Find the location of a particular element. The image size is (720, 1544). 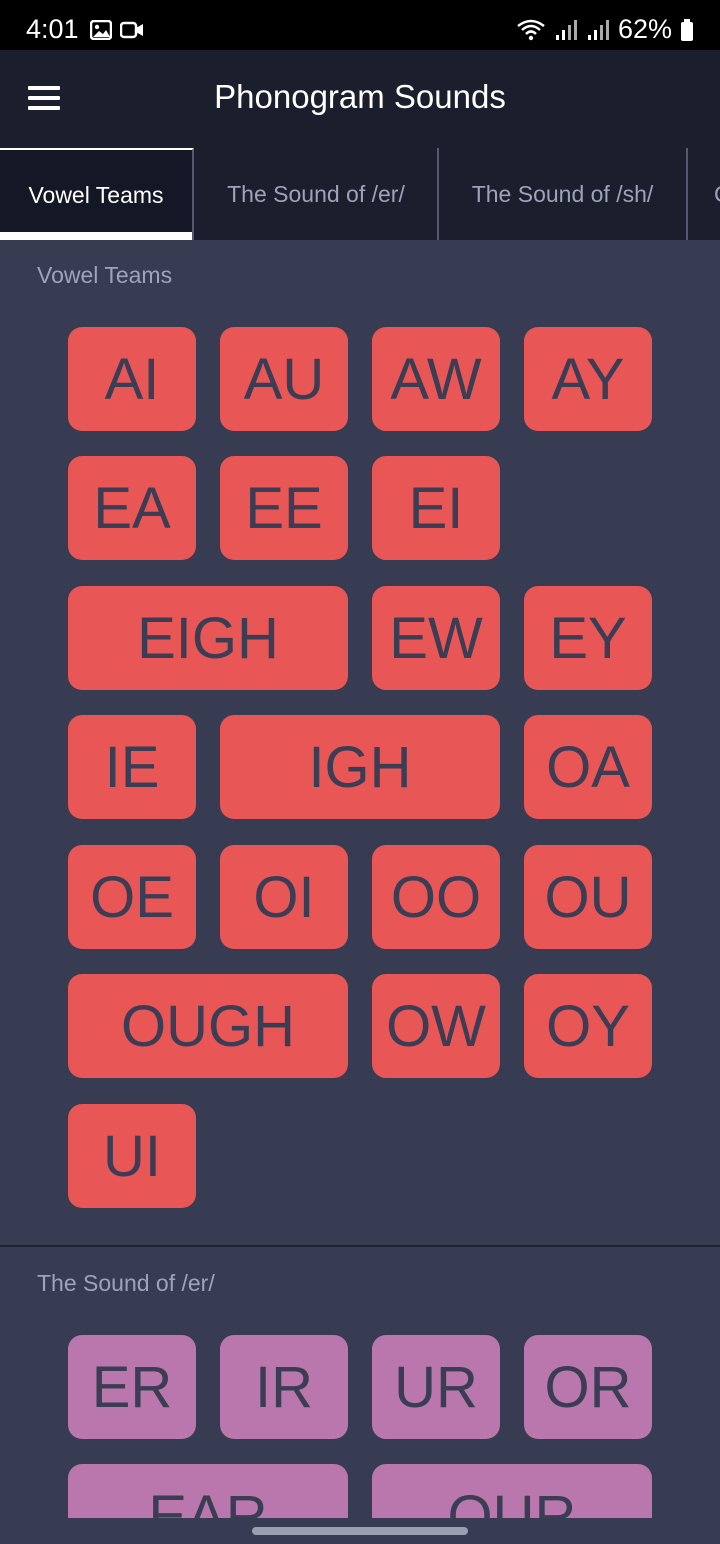

wifi-icon is located at coordinates (531, 29).